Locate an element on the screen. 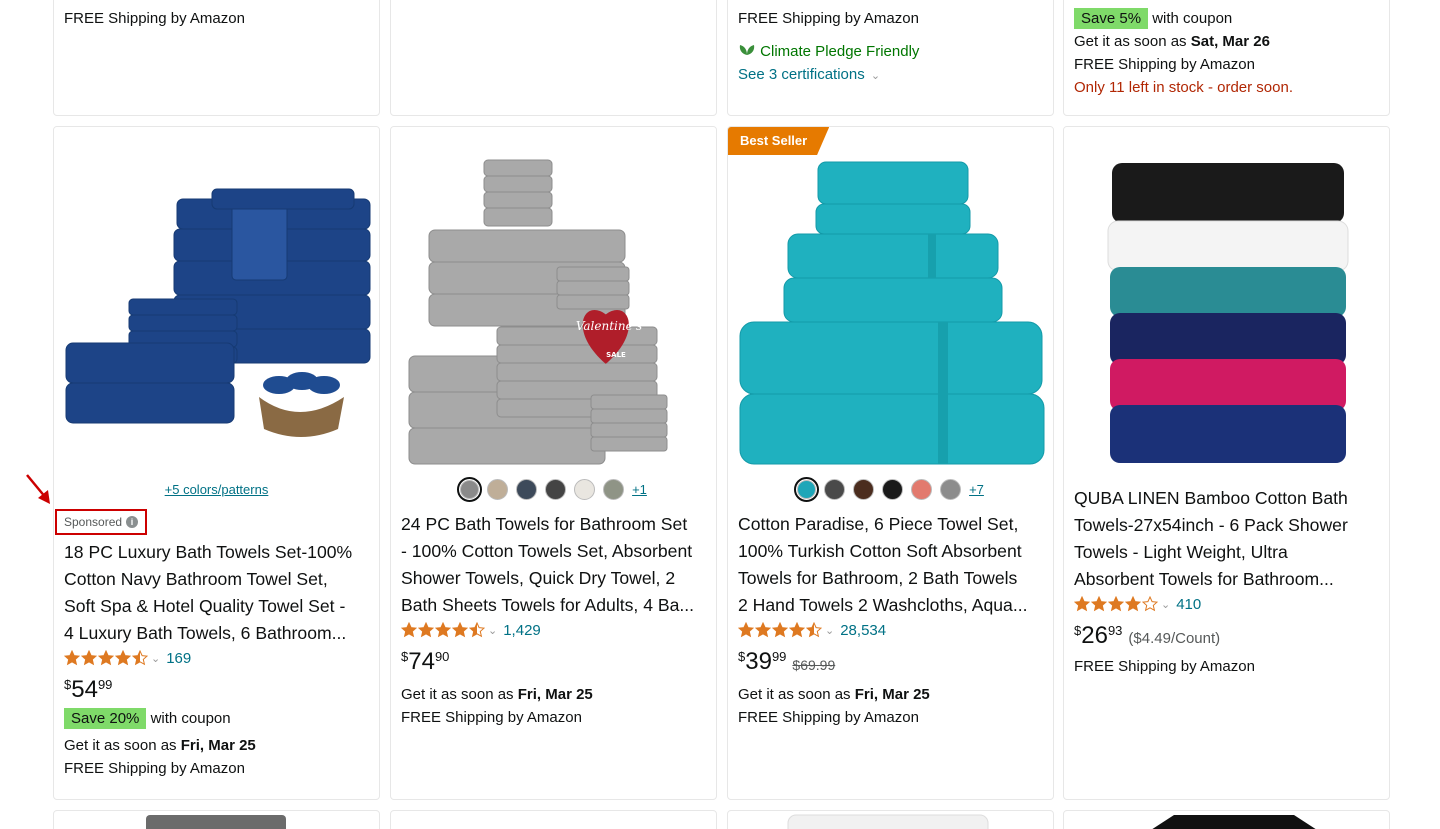 This screenshot has height=829, width=1440. price: $ 54 99 is located at coordinates (216, 690).